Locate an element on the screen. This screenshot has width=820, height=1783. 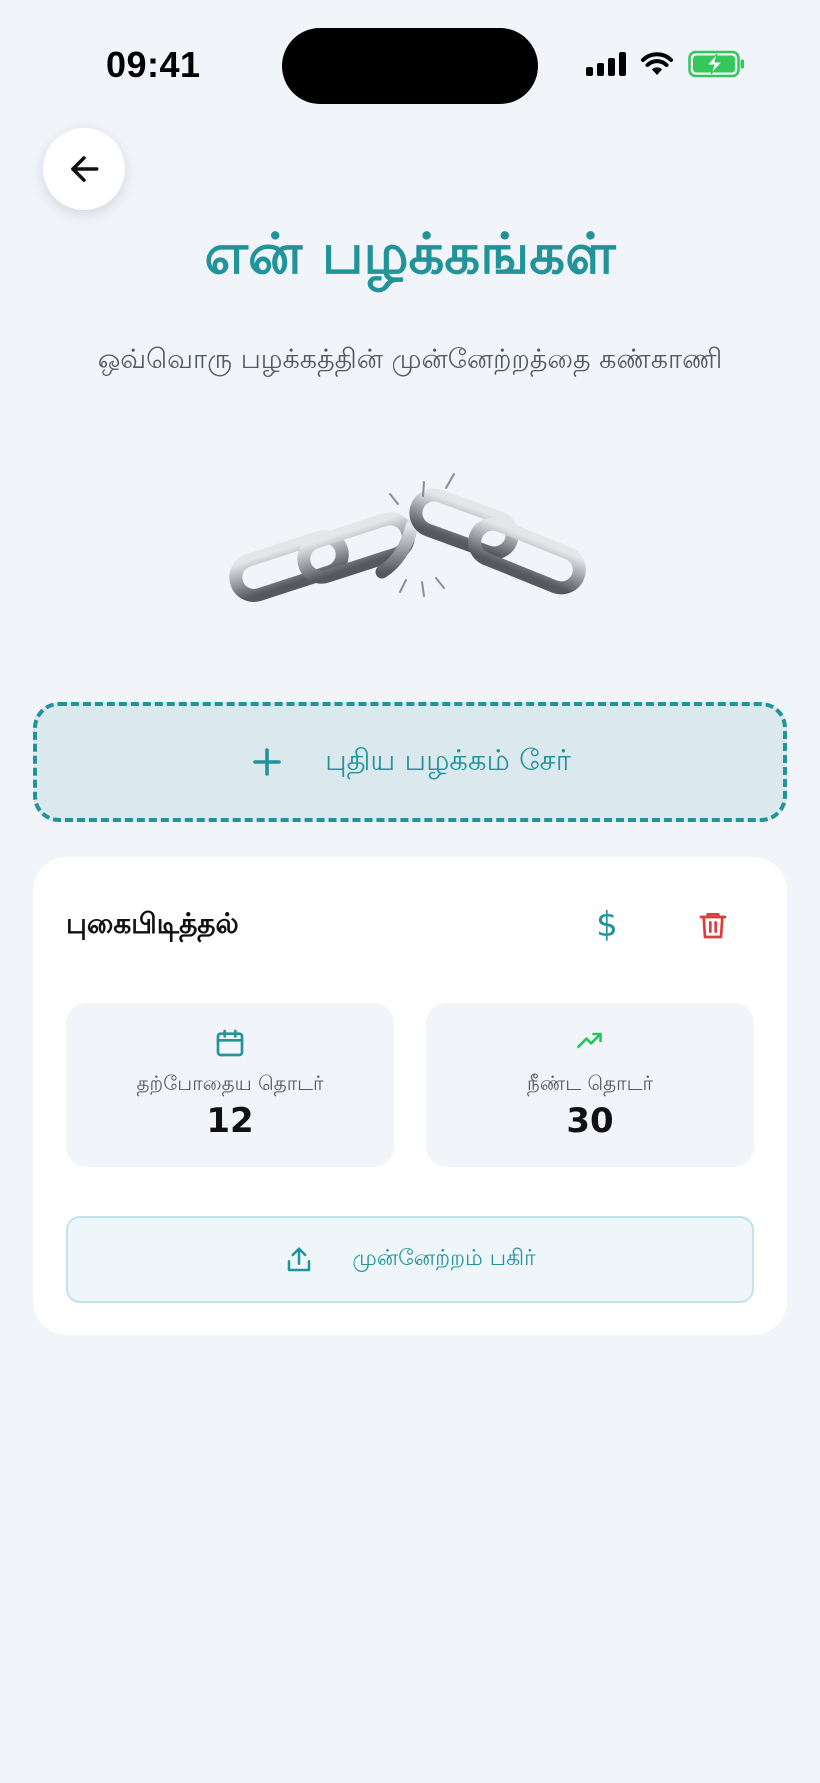
current-streak-box: தற்போதைய தொடர் 12 is located at coordinates (230, 1085).